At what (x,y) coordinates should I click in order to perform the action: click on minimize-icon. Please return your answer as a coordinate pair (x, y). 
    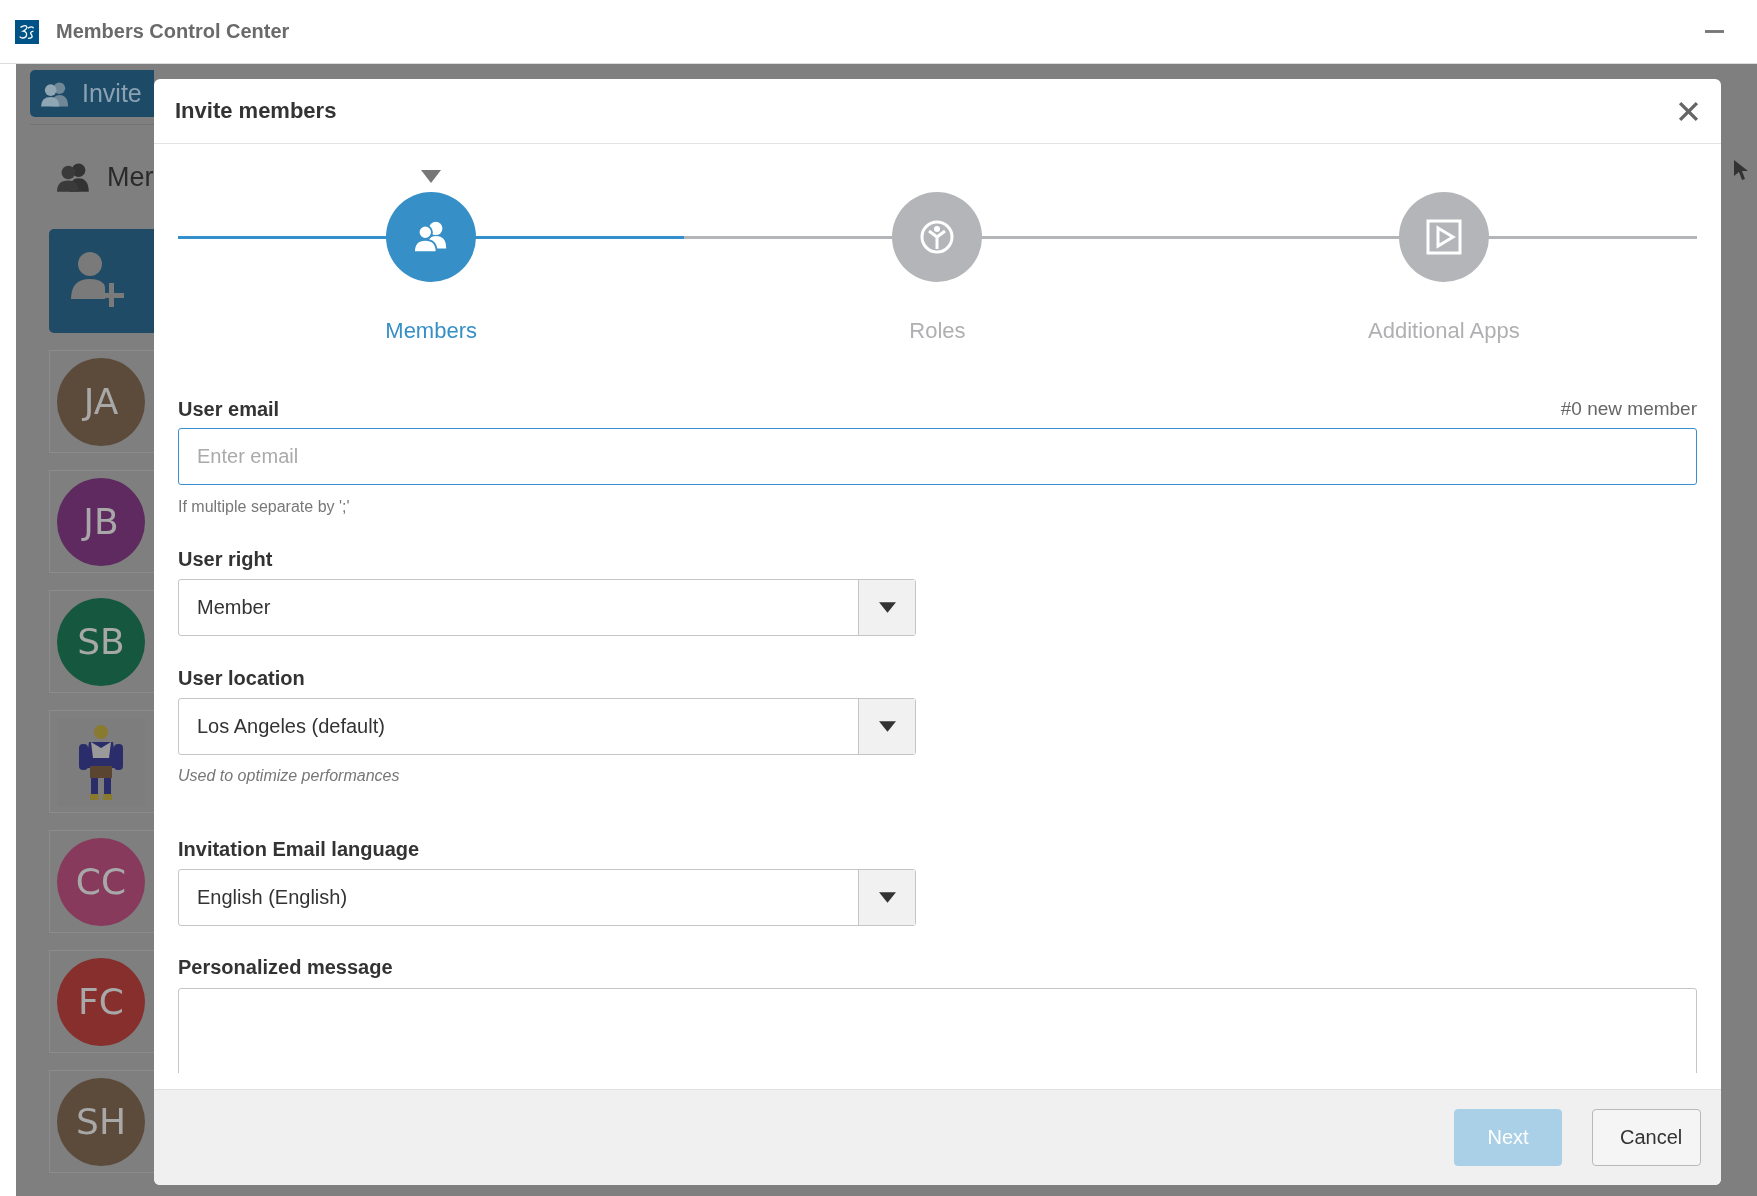
    Looking at the image, I should click on (1714, 31).